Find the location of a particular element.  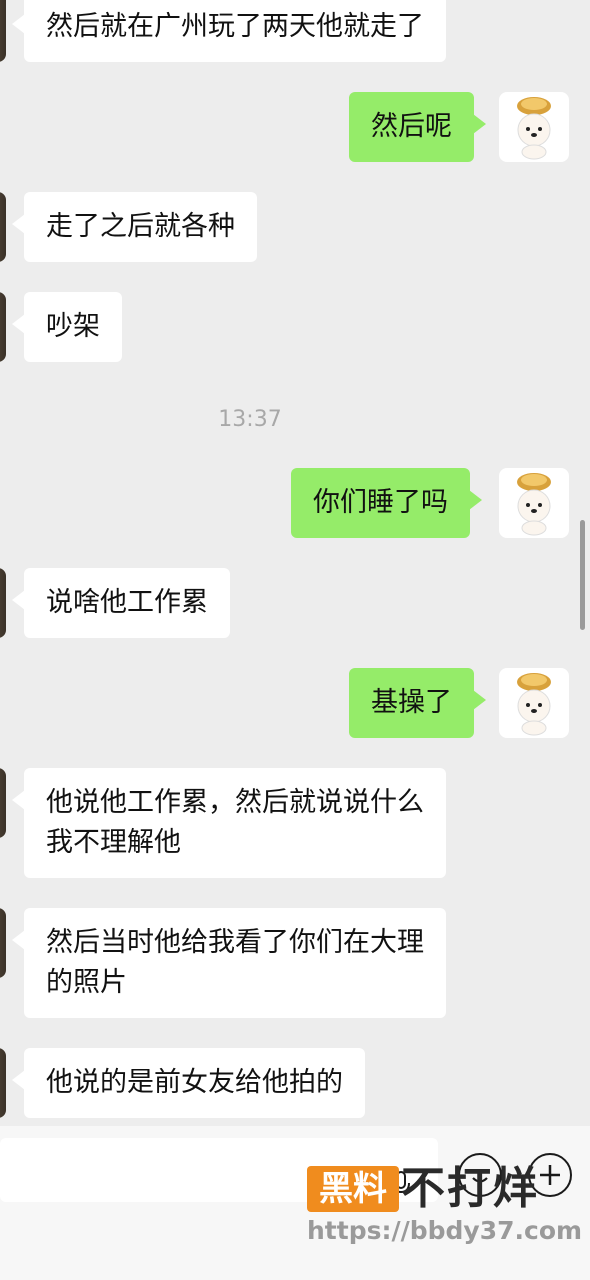

message-bubble: 走了之后就各种 is located at coordinates (134, 227).